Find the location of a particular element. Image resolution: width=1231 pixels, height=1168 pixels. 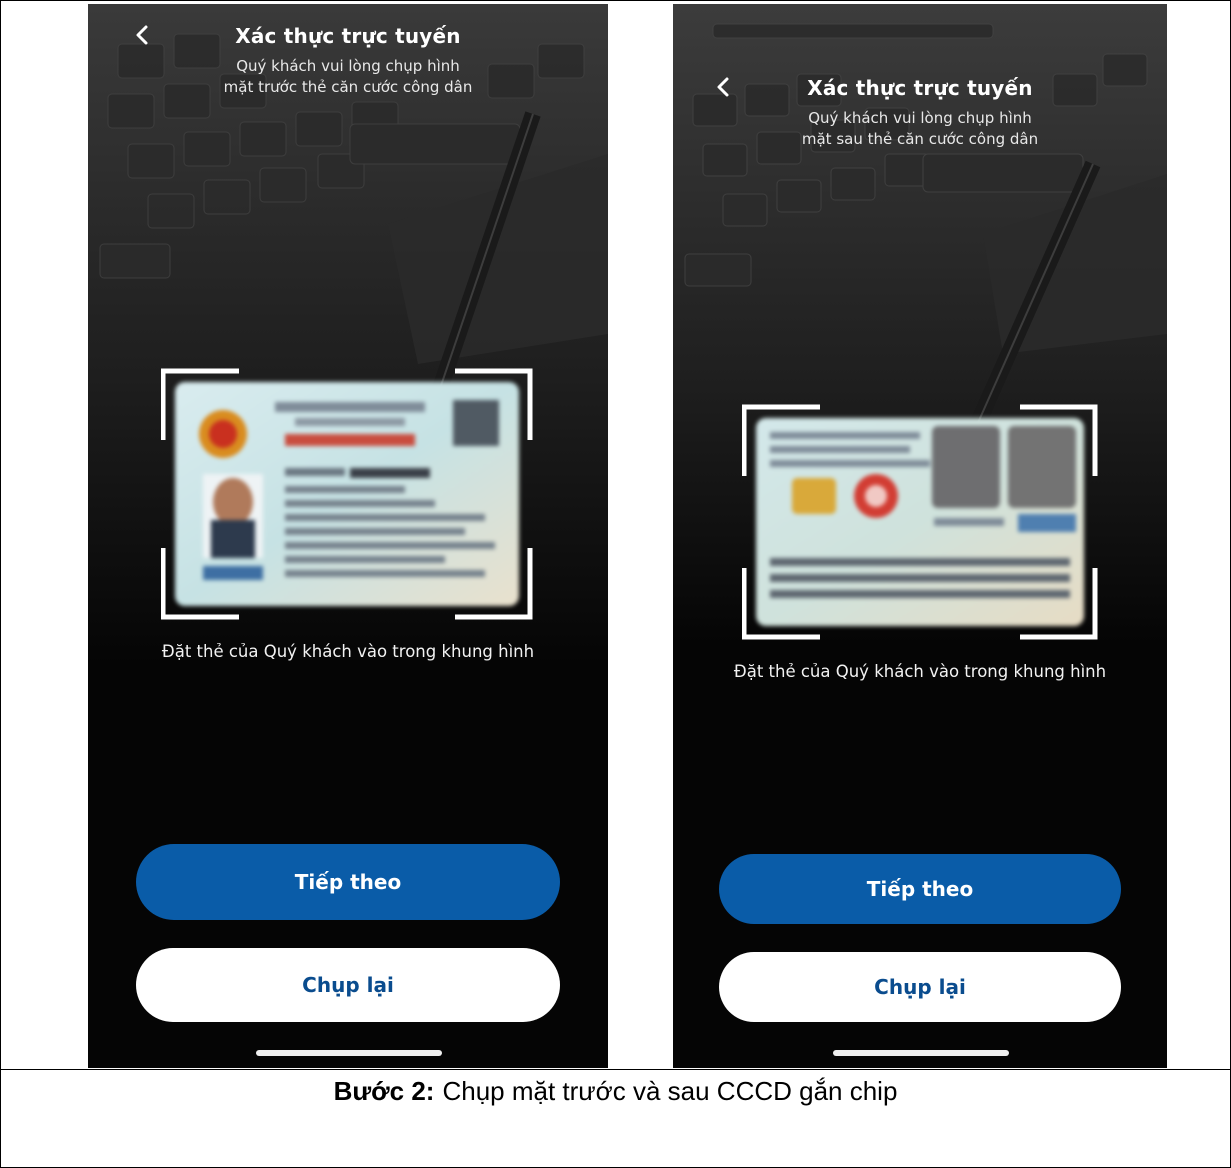

instruction-line-2: mặt sau thẻ căn cước công dân is located at coordinates (920, 139).